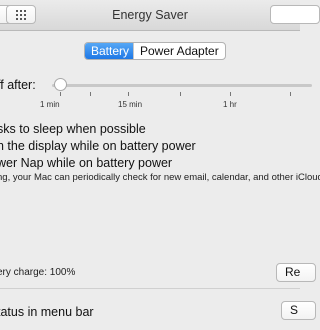  Describe the element at coordinates (73, 129) in the screenshot. I see `option-put-disks-to-sleep: sks to sleep when possible` at that location.